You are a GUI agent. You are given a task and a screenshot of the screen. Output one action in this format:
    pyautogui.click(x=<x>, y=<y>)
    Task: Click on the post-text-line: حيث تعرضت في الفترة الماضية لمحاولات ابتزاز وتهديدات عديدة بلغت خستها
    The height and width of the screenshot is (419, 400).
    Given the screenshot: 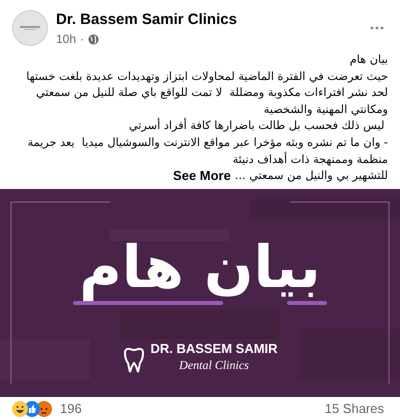 What is the action you would take?
    pyautogui.click(x=207, y=76)
    